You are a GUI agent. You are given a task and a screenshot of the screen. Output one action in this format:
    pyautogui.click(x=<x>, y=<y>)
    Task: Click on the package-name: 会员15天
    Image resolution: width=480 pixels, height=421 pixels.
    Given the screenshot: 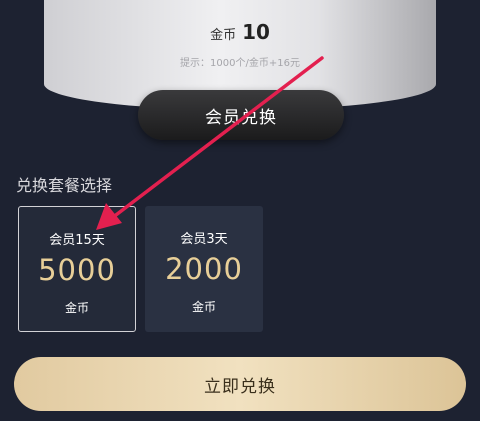 What is the action you would take?
    pyautogui.click(x=77, y=240)
    